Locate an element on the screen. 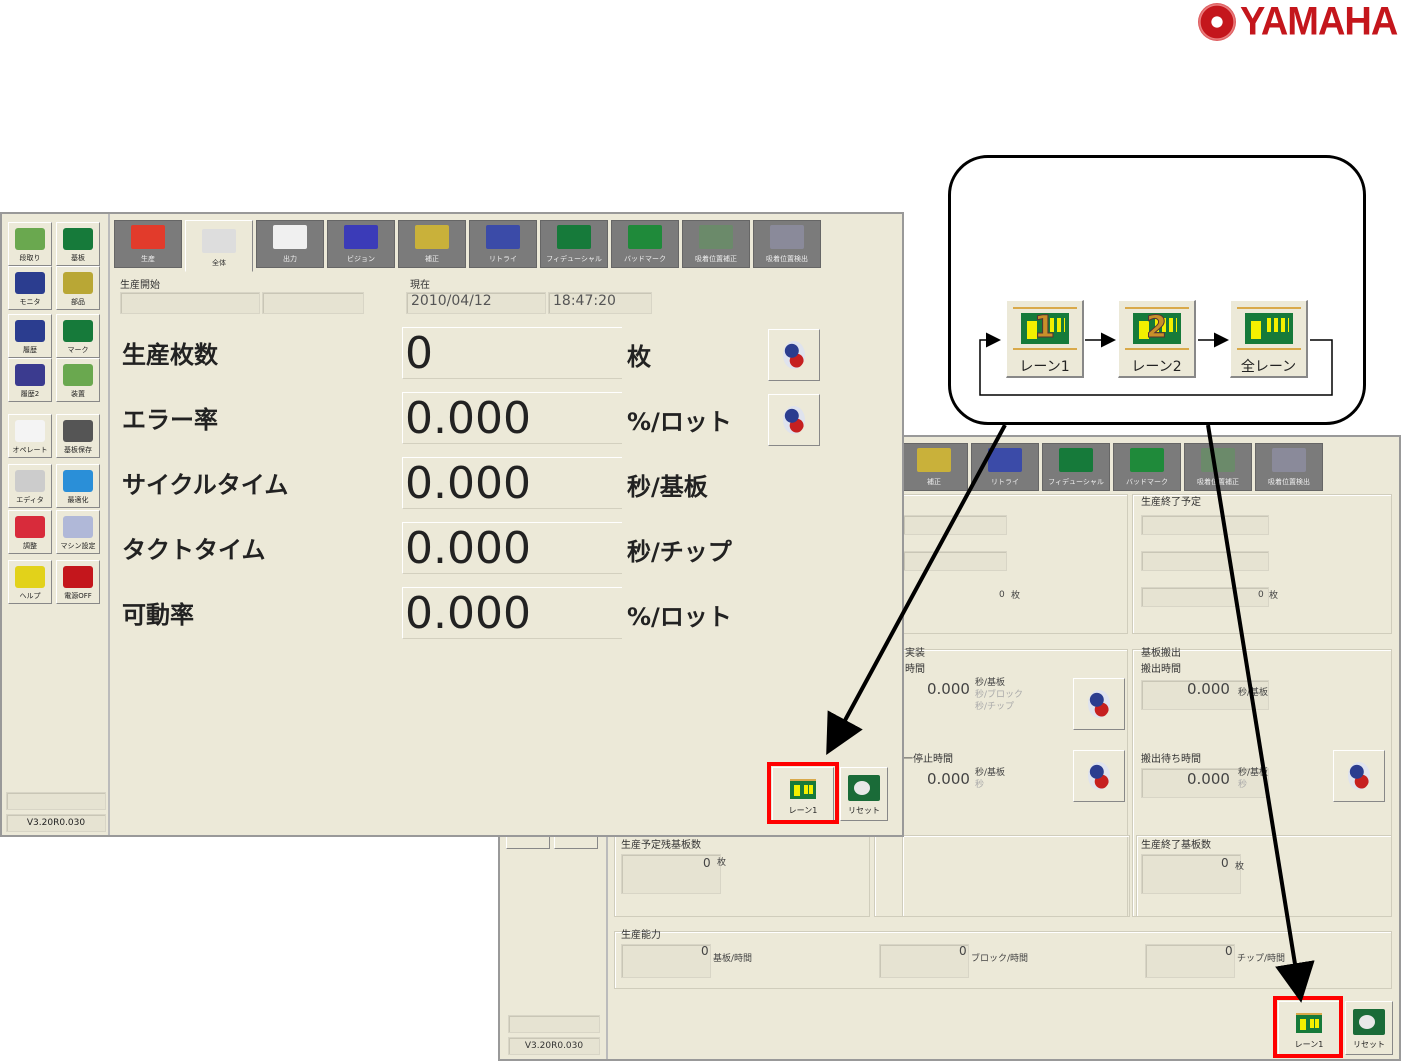 Image resolution: width=1401 pixels, height=1061 pixels. arrow-to-front-lane is located at coordinates (916, 590).